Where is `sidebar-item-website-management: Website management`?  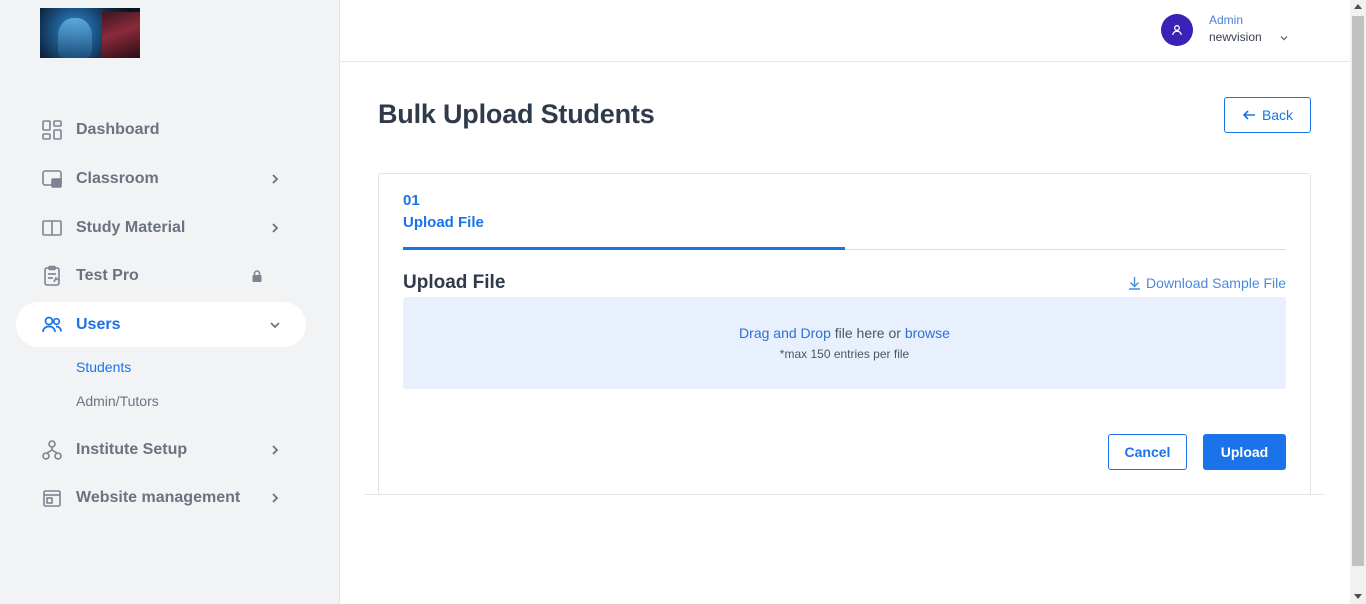 sidebar-item-website-management: Website management is located at coordinates (161, 497).